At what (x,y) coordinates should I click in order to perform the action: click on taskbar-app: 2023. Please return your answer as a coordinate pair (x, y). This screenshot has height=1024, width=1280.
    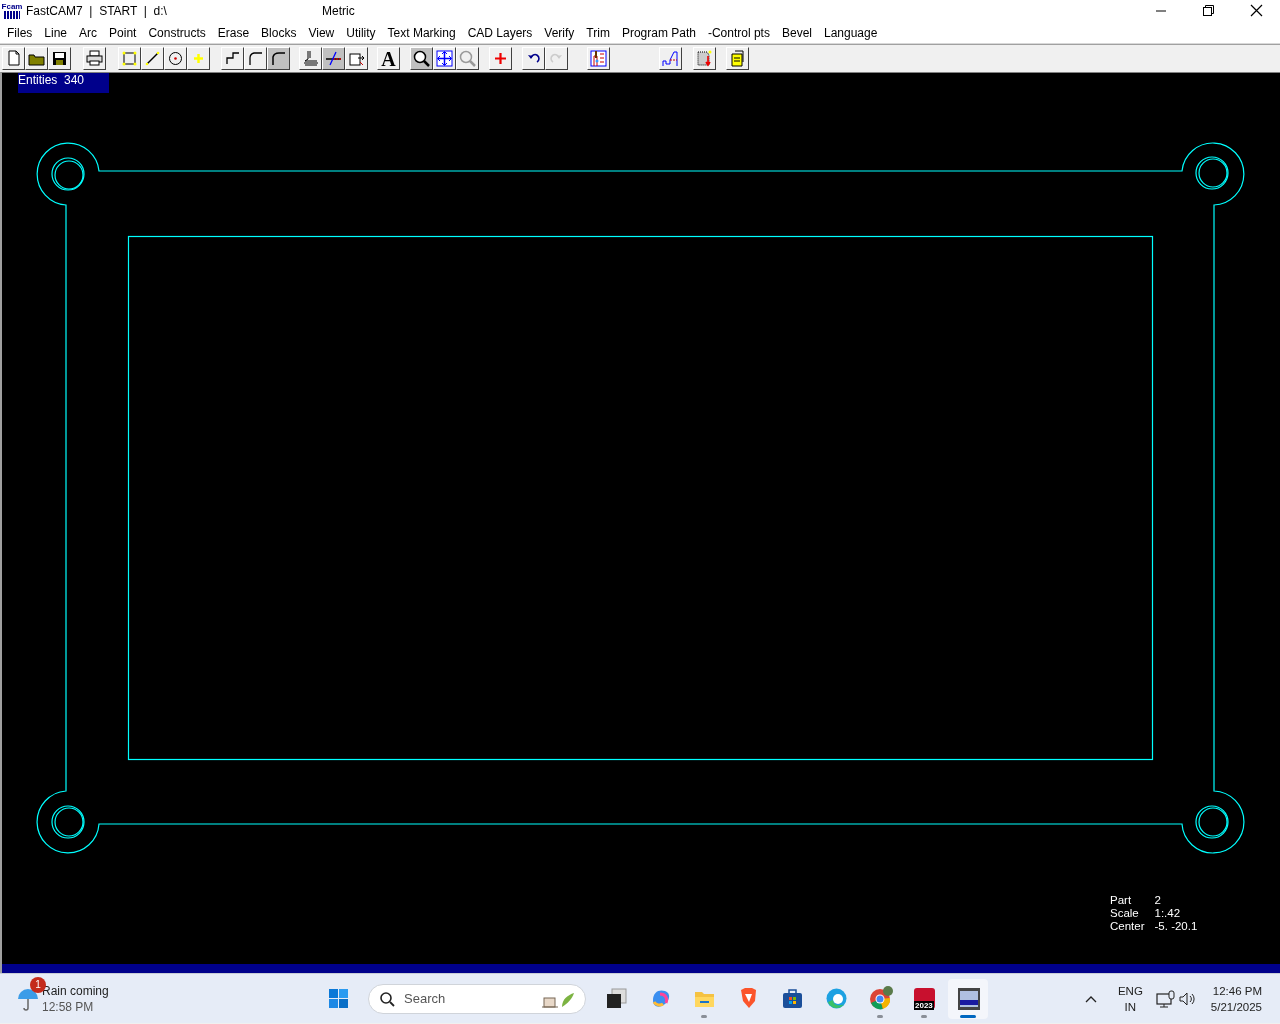
    Looking at the image, I should click on (924, 998).